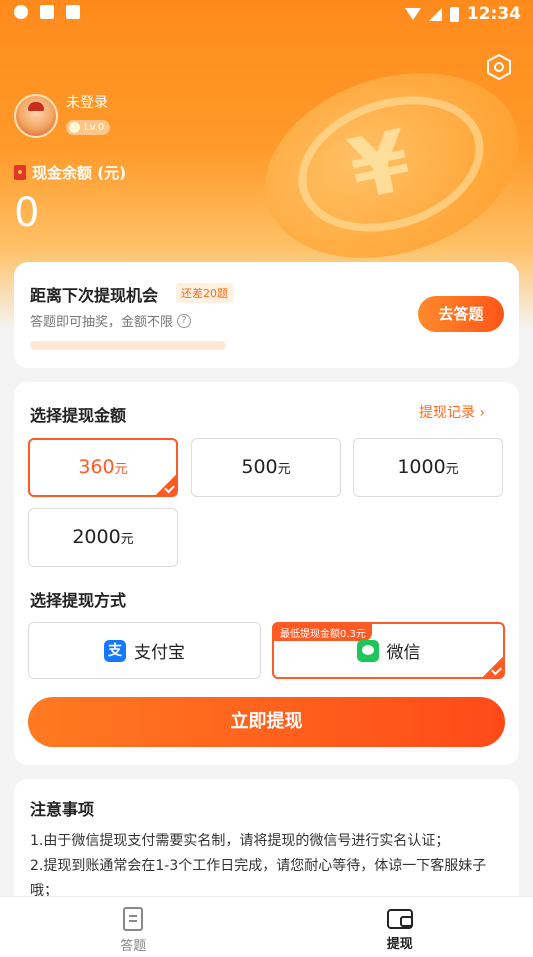  What do you see at coordinates (111, 320) in the screenshot?
I see `next-chance-subtitle: 答题即可抽奖，金额不限 ?` at bounding box center [111, 320].